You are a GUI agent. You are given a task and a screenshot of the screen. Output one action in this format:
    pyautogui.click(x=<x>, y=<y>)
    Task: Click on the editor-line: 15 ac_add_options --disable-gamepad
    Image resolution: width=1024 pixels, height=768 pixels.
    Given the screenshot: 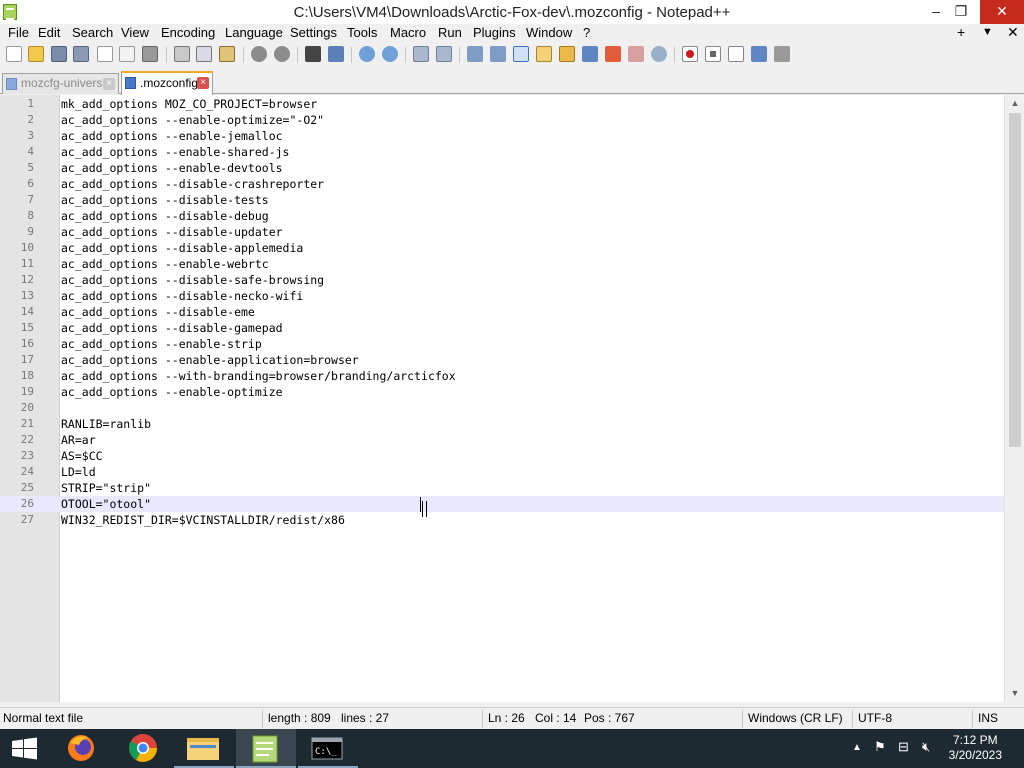 What is the action you would take?
    pyautogui.click(x=502, y=328)
    